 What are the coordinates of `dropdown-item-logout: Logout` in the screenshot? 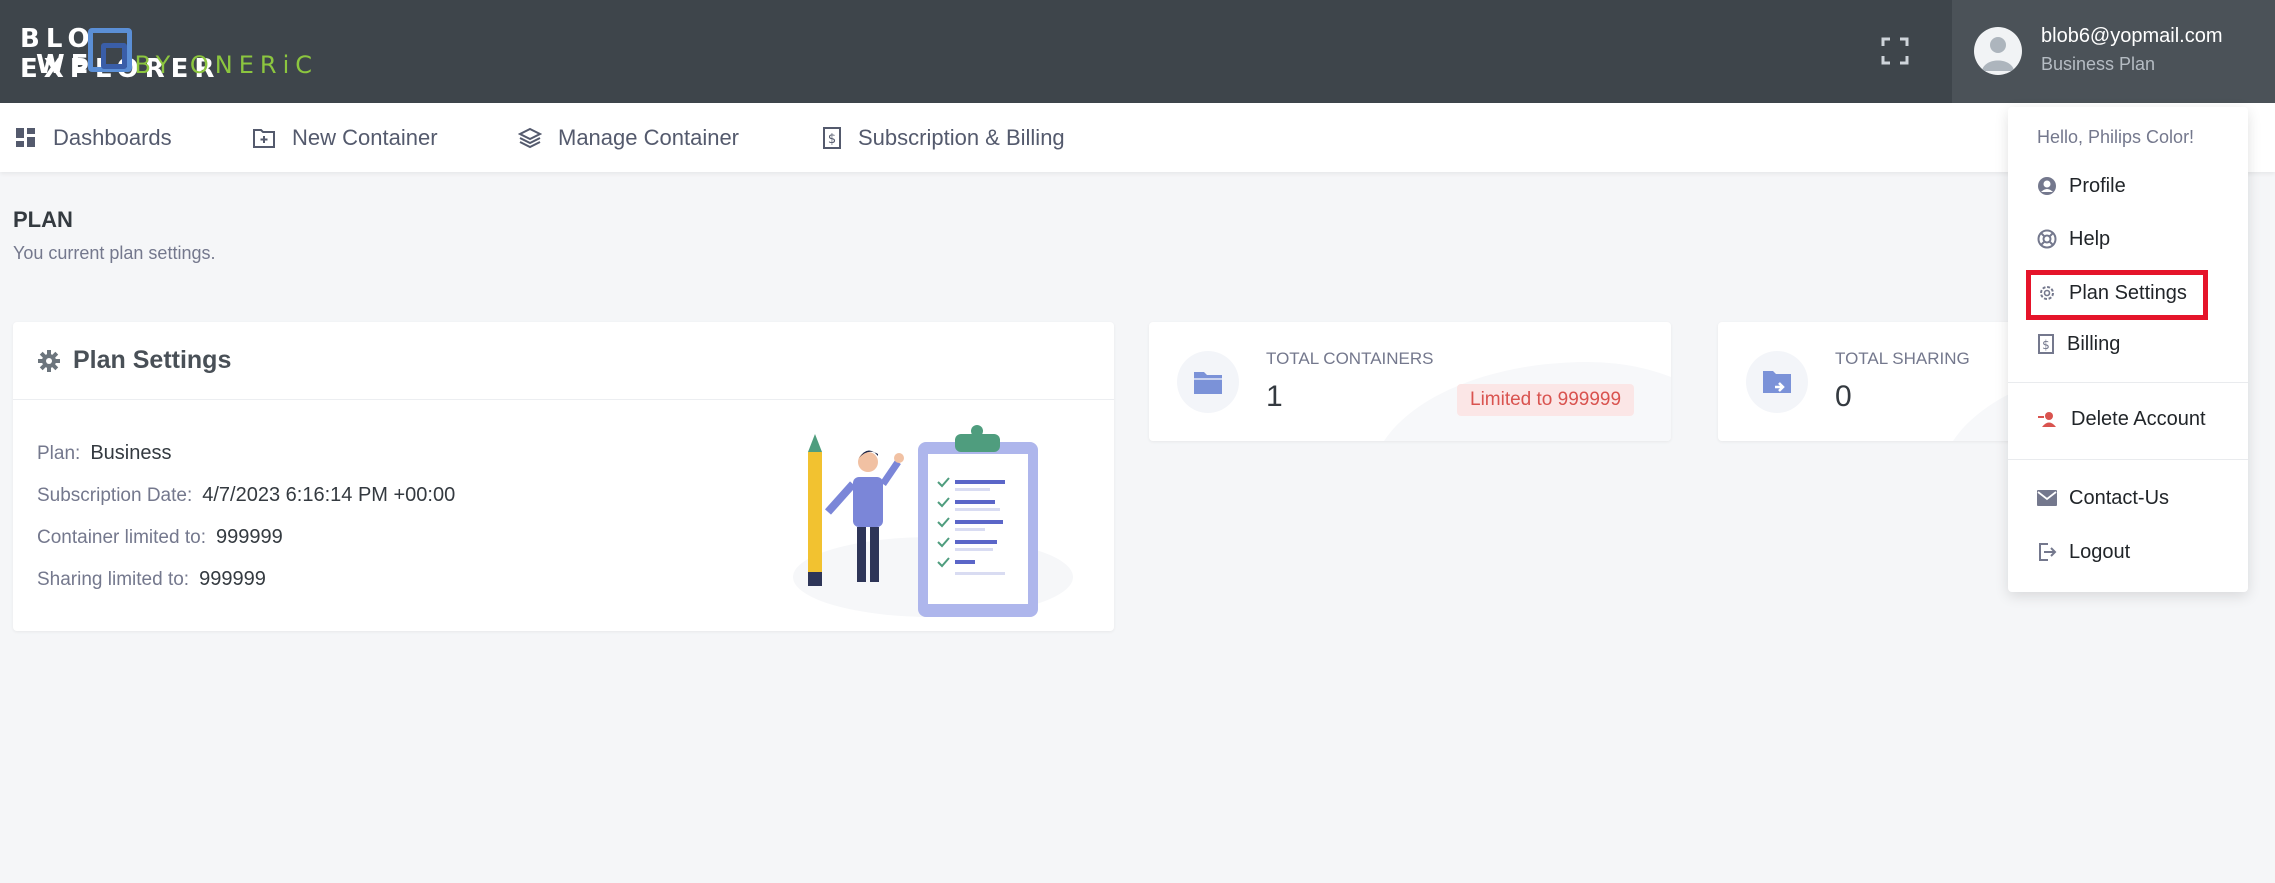 It's located at (2083, 552).